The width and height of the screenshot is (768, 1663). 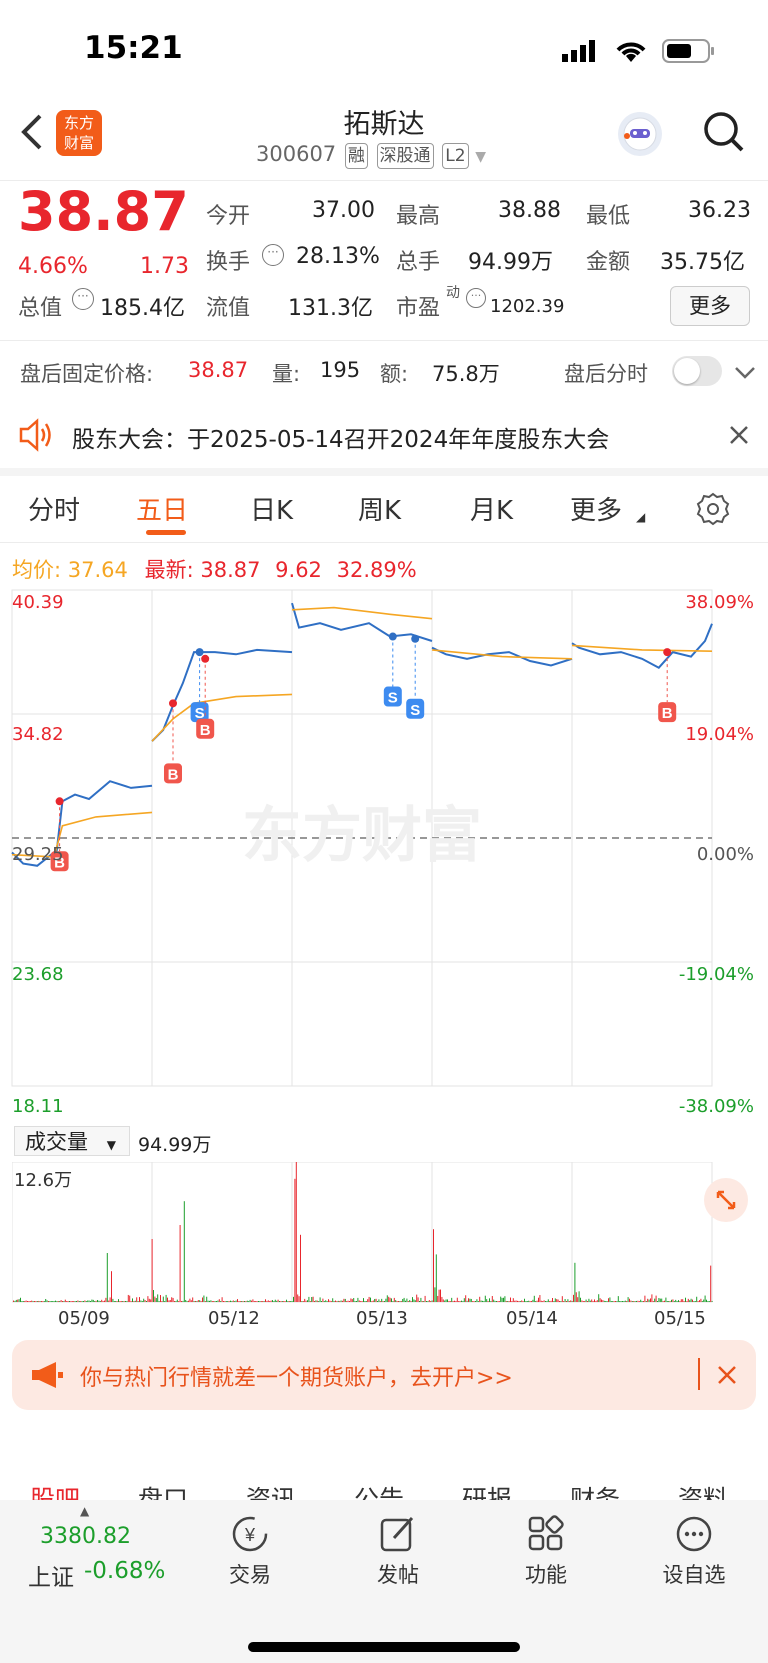 I want to click on y-right-2: 0.00%, so click(x=725, y=854).